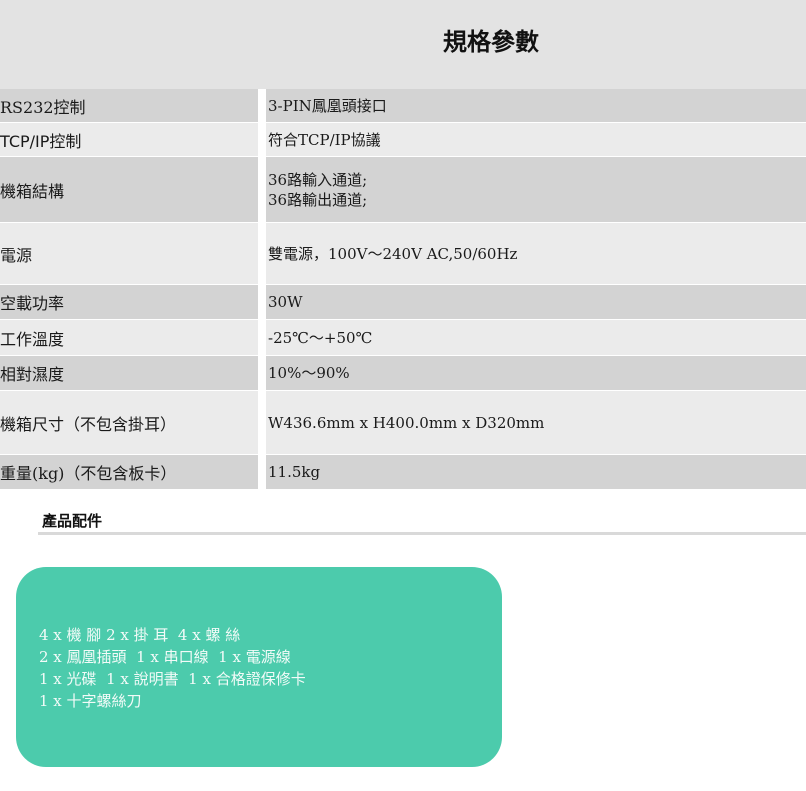 The image size is (806, 791). What do you see at coordinates (537, 253) in the screenshot?
I see `spec-value-power: 雙電源，100V～240V AC,50/60Hz` at bounding box center [537, 253].